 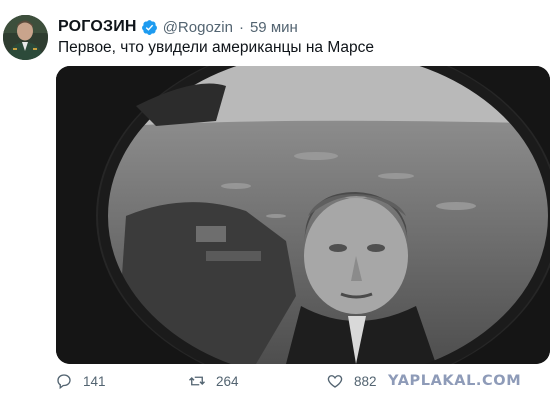 I want to click on user-handle: @Rogozin, so click(x=198, y=27).